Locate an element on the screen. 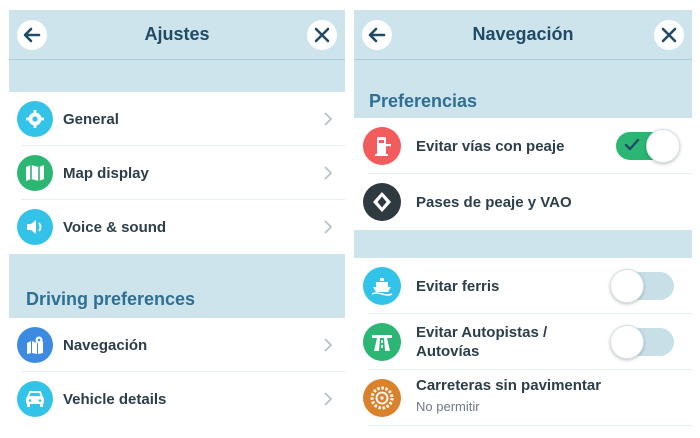  settings-item-voice-sound: Voice & sound is located at coordinates (177, 227).